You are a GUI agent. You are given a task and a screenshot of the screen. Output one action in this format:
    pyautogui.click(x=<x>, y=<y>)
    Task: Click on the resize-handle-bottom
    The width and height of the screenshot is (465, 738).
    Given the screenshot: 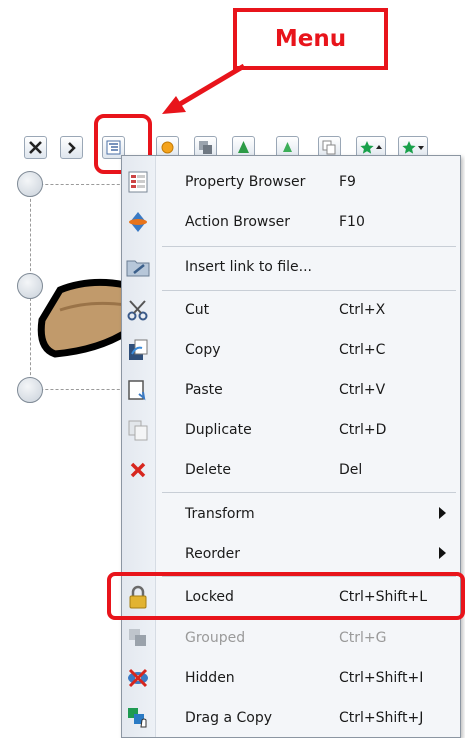 What is the action you would take?
    pyautogui.click(x=30, y=390)
    